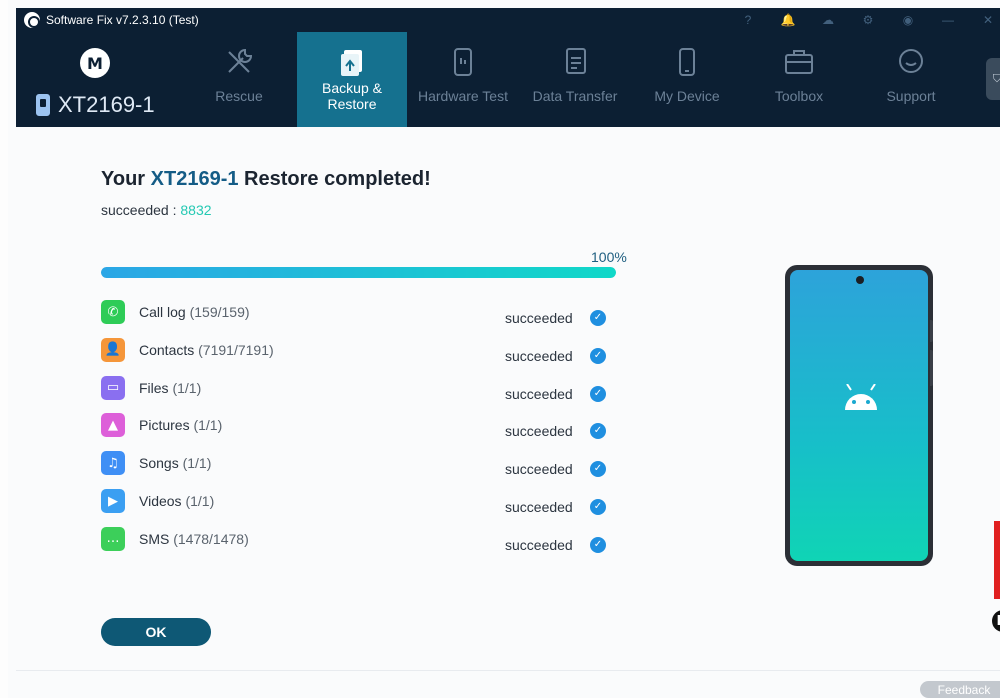  Describe the element at coordinates (239, 96) in the screenshot. I see `nav-label: Rescue` at that location.